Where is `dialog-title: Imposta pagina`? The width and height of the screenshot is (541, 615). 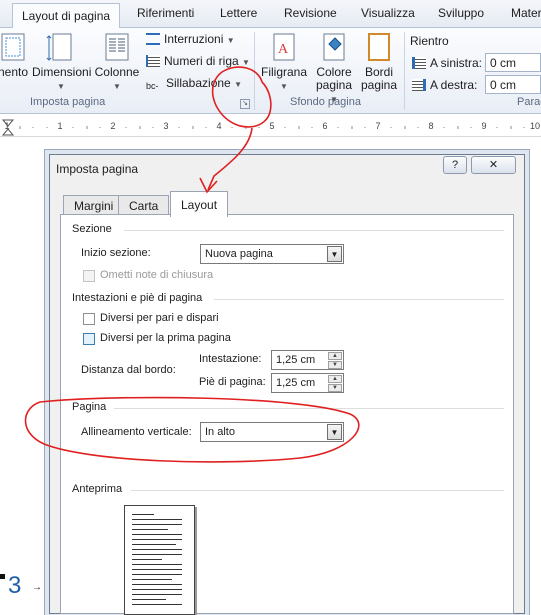 dialog-title: Imposta pagina is located at coordinates (97, 169).